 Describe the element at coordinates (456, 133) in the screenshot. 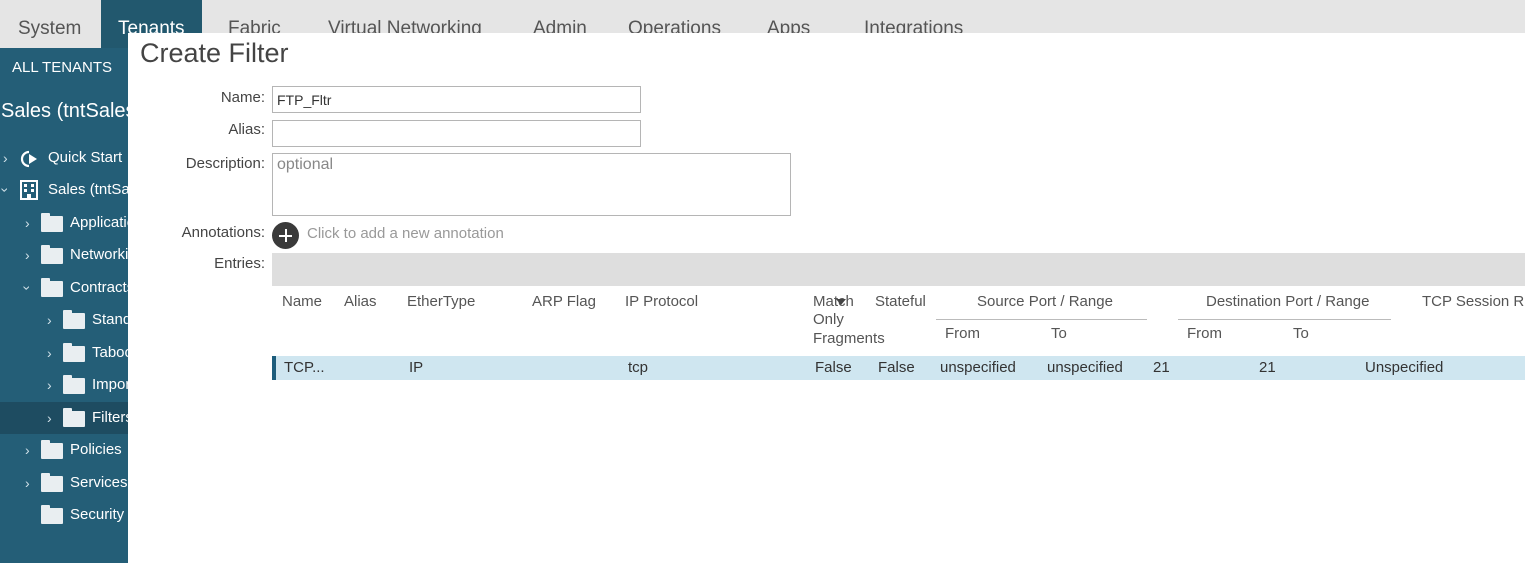

I see `alias-field` at that location.